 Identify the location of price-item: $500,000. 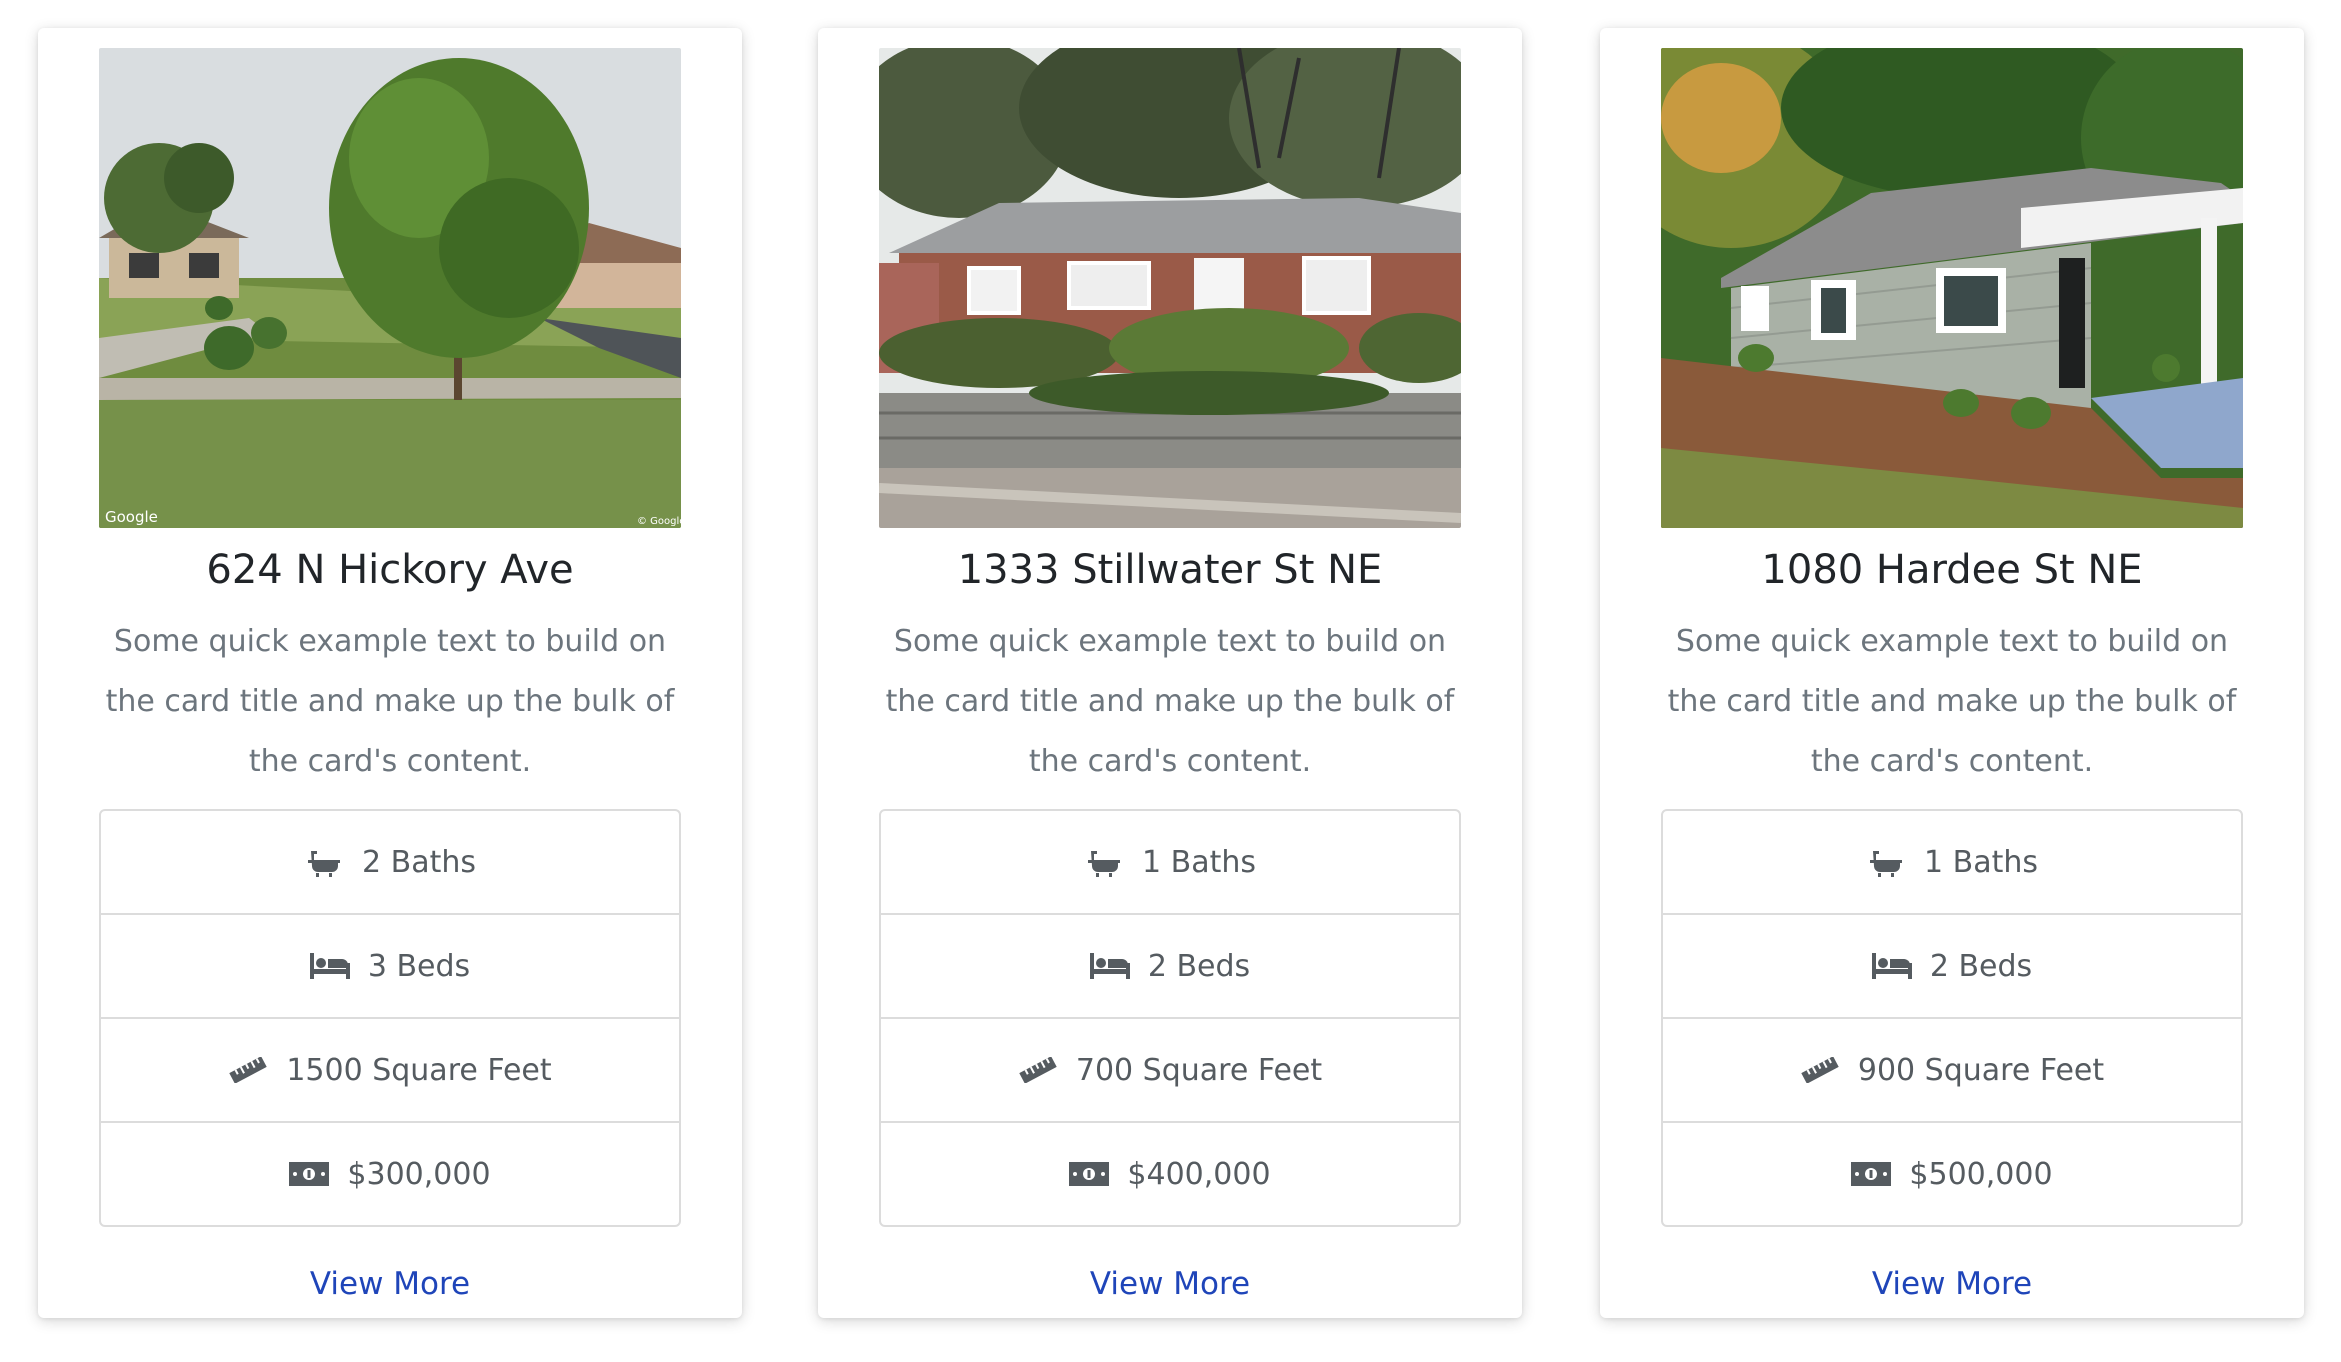
(1952, 1173).